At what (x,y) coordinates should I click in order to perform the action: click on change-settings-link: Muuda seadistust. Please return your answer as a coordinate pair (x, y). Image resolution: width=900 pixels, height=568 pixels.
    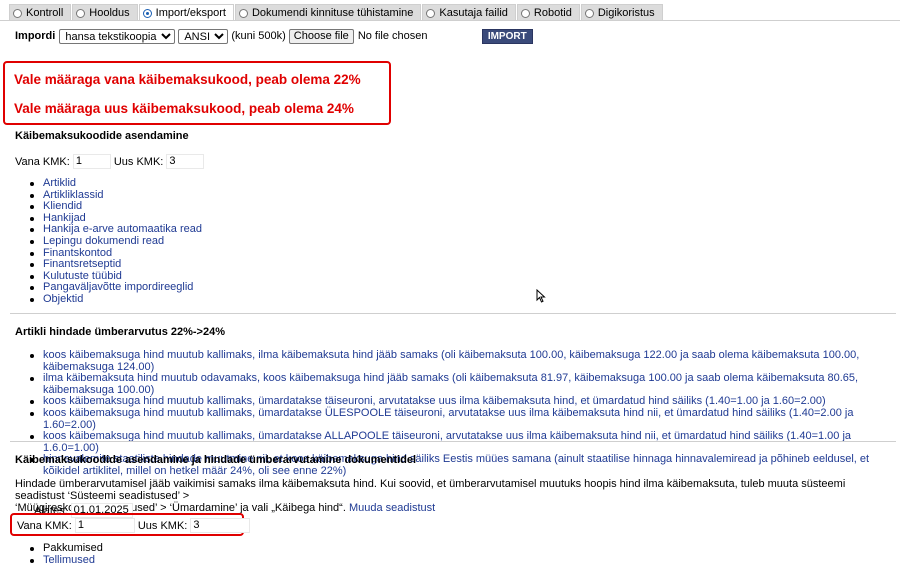
    Looking at the image, I should click on (392, 508).